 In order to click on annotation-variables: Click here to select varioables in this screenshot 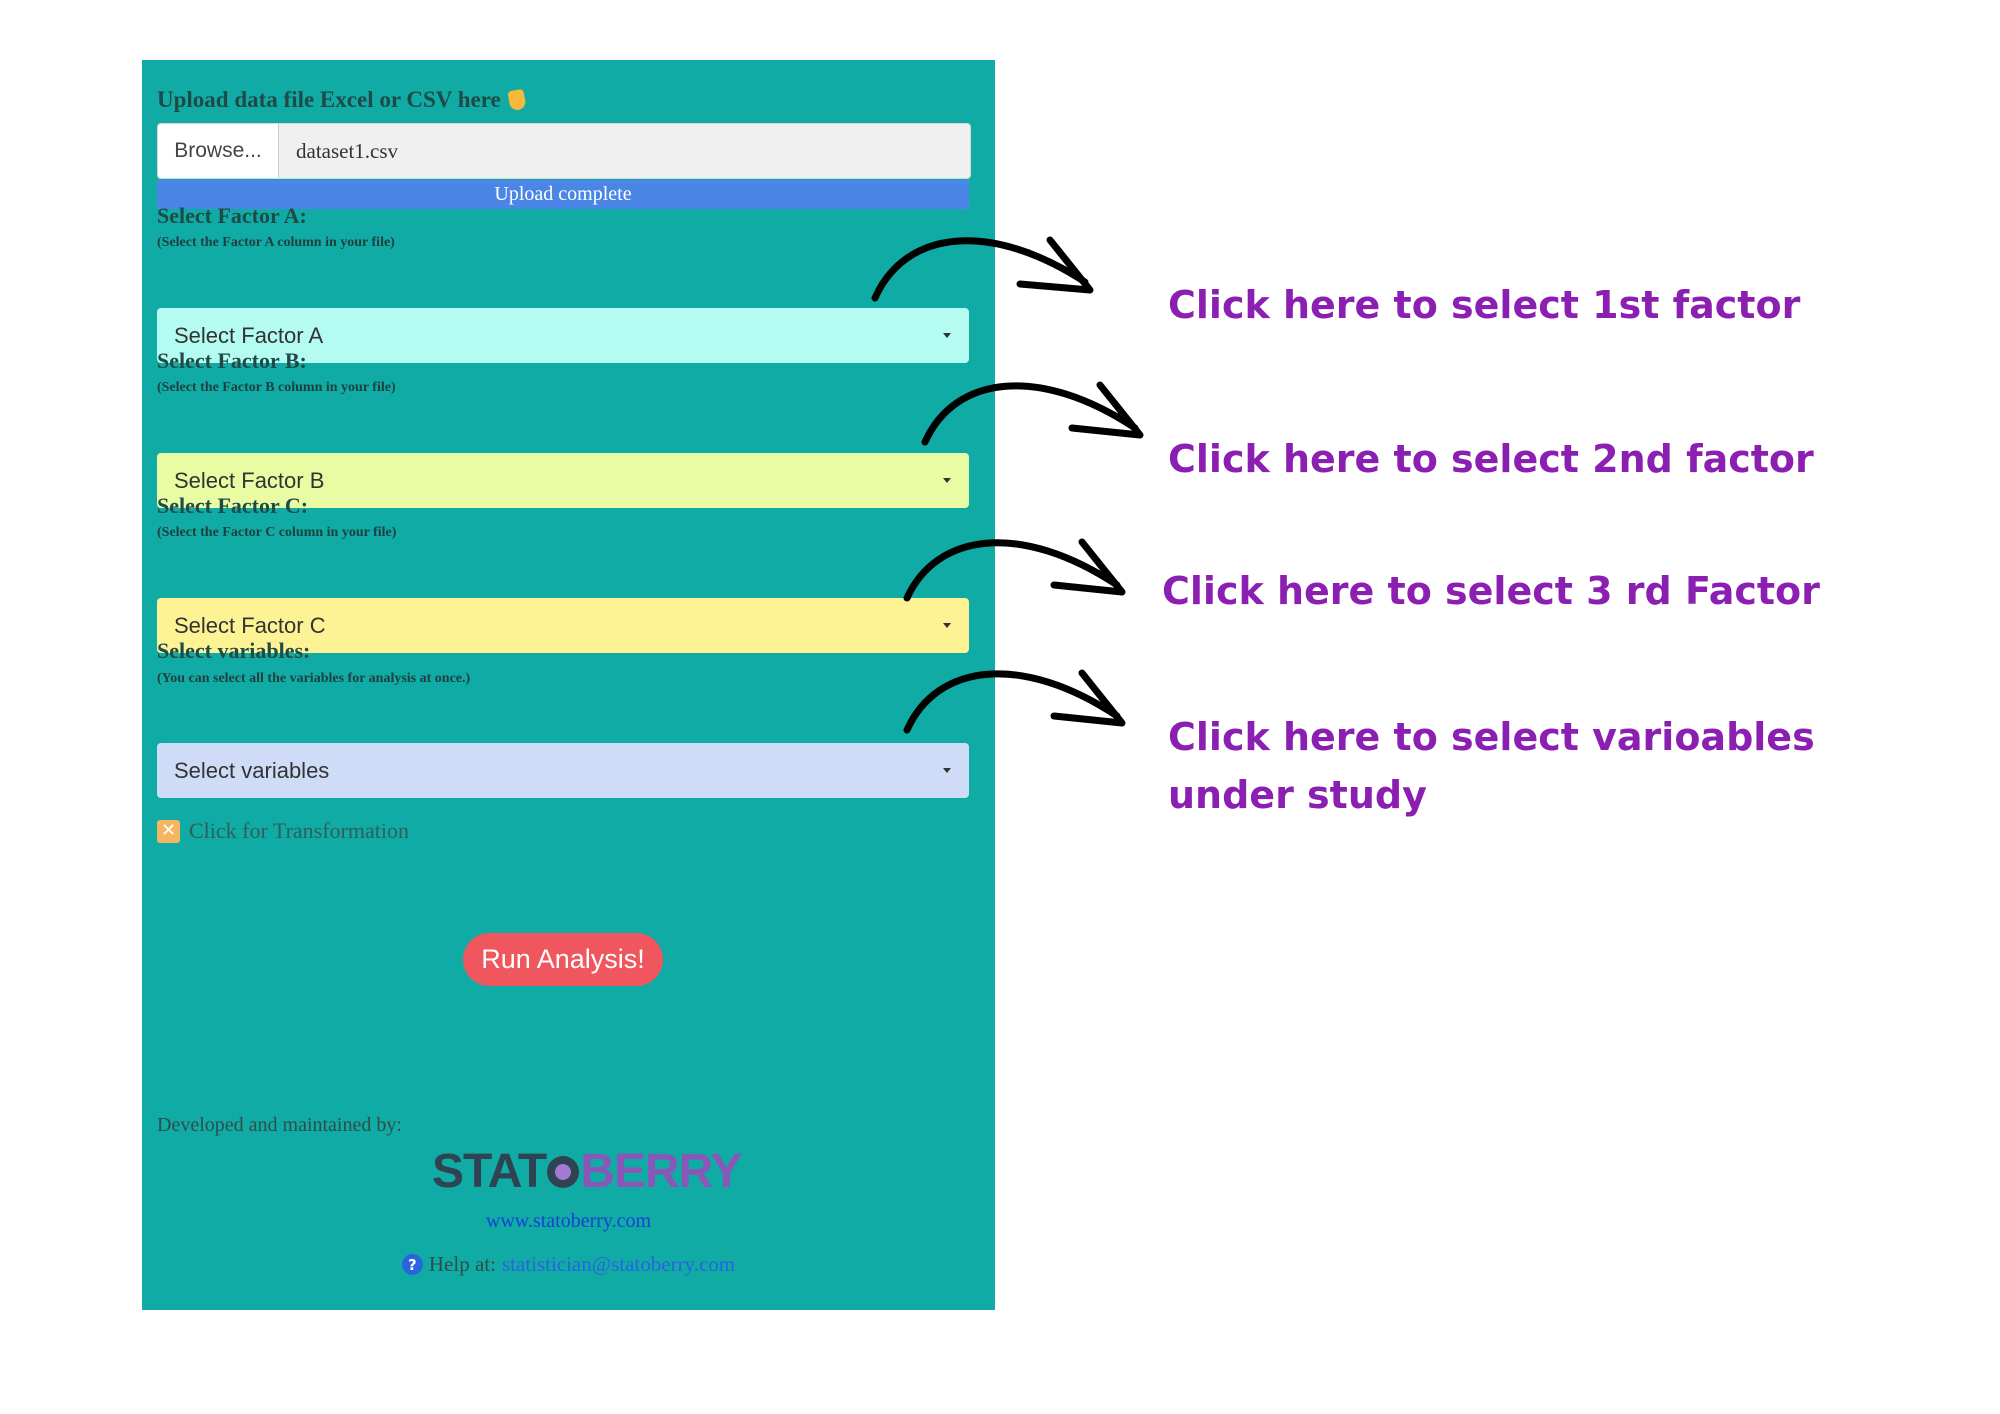, I will do `click(1491, 737)`.